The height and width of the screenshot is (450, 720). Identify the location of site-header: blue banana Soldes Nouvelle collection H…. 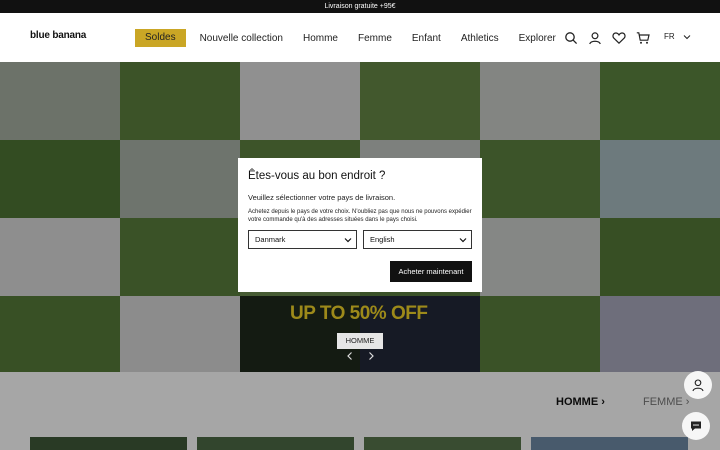
(360, 37).